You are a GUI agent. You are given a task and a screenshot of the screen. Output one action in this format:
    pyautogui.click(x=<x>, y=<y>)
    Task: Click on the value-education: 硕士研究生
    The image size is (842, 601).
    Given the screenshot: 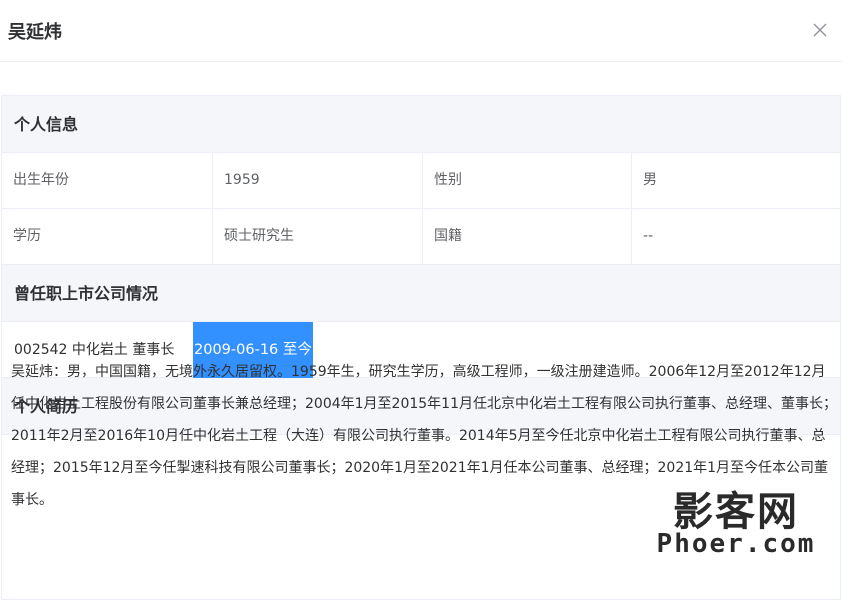 What is the action you would take?
    pyautogui.click(x=317, y=236)
    